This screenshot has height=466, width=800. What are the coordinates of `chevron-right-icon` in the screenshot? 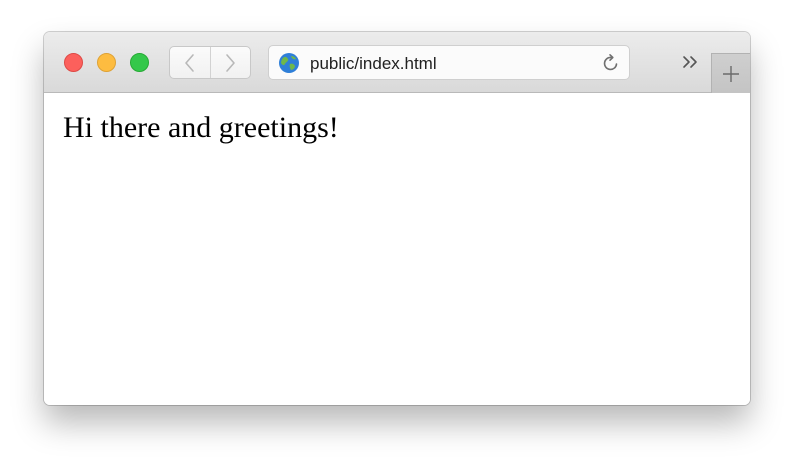 It's located at (231, 62).